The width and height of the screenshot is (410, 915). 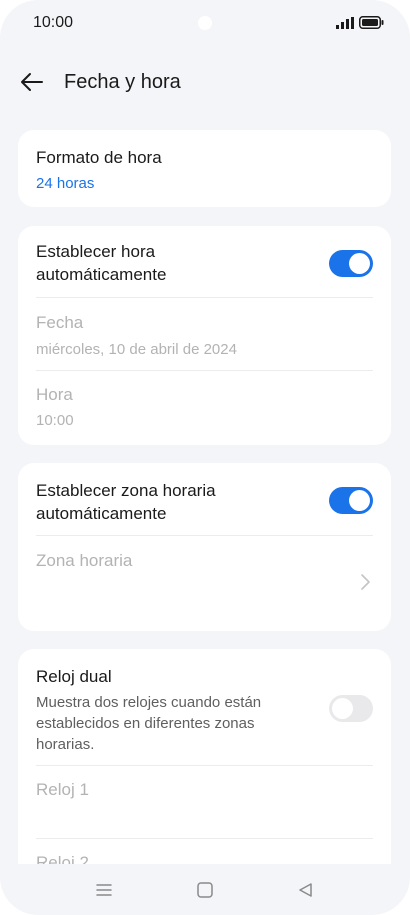 I want to click on navigation-bar, so click(x=205, y=889).